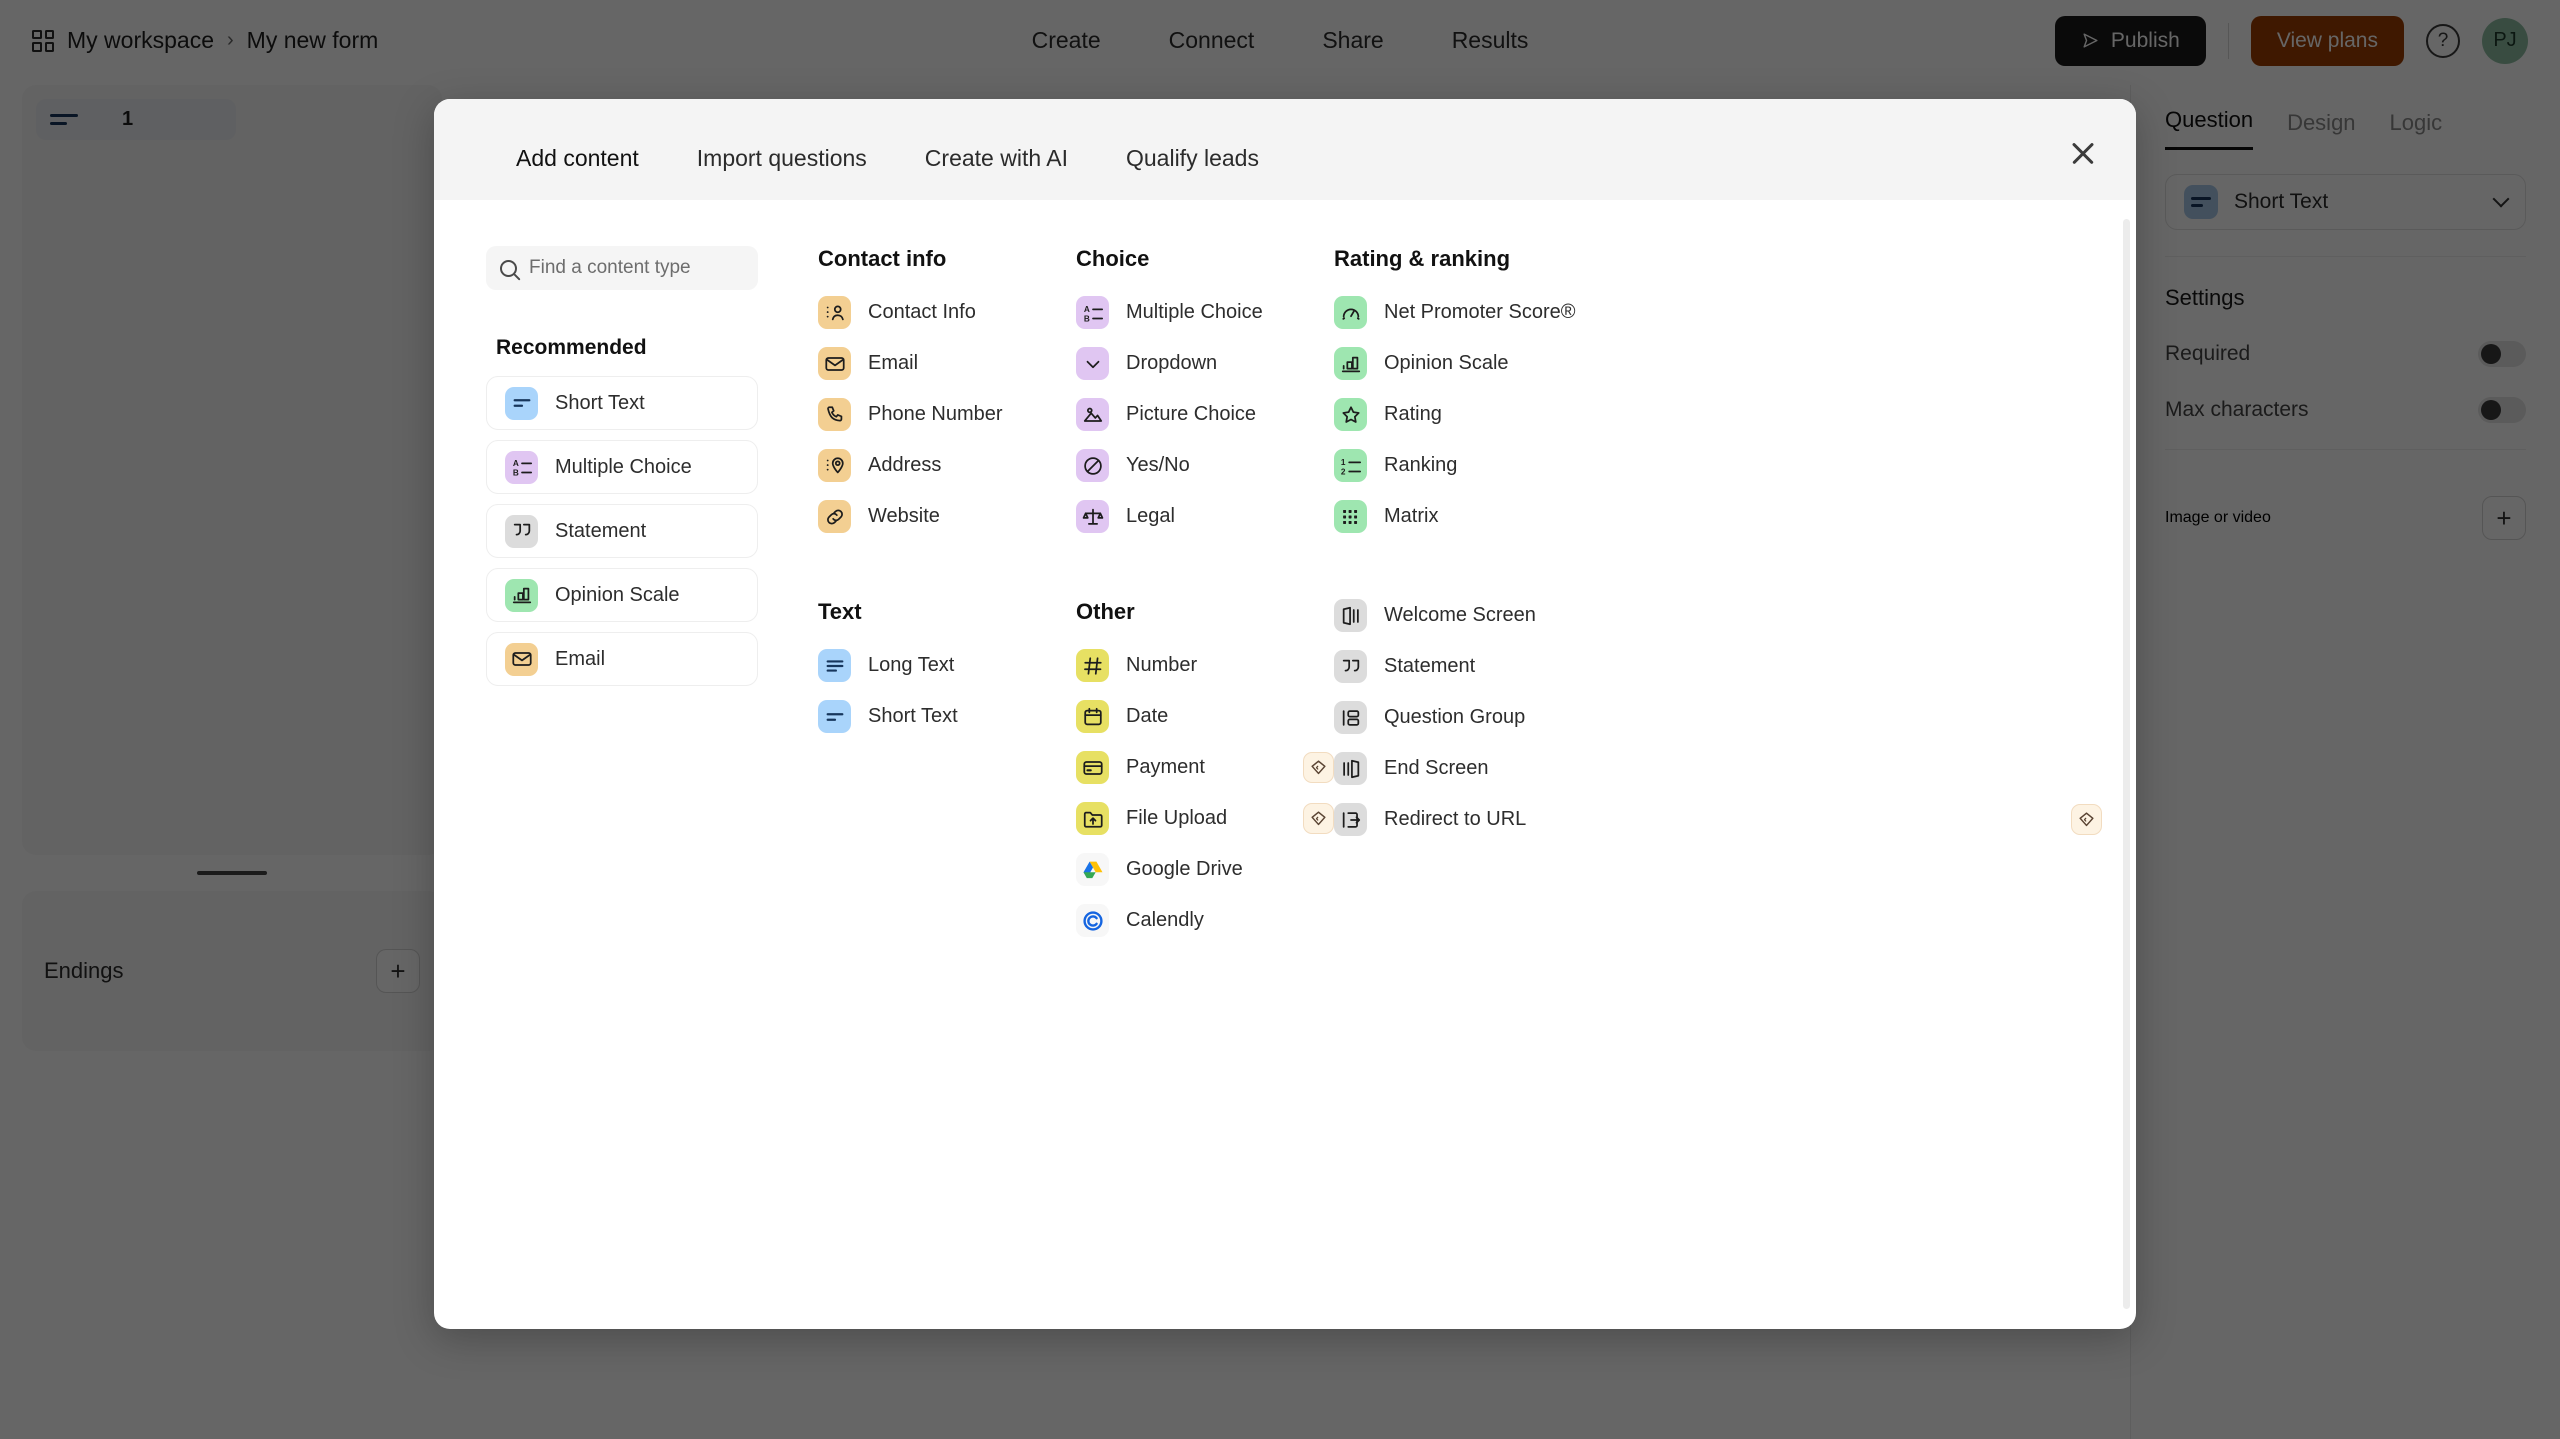 The height and width of the screenshot is (1439, 2560). I want to click on multiple-choice-icon: AB, so click(521, 467).